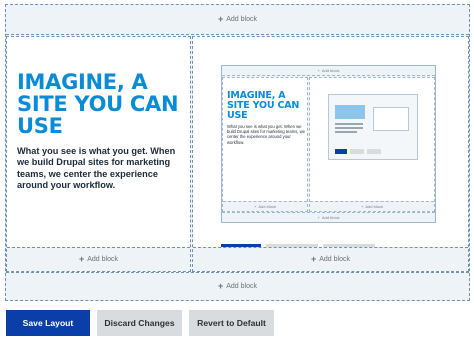 Image resolution: width=474 pixels, height=342 pixels. What do you see at coordinates (341, 151) in the screenshot?
I see `thumbnail-save-button` at bounding box center [341, 151].